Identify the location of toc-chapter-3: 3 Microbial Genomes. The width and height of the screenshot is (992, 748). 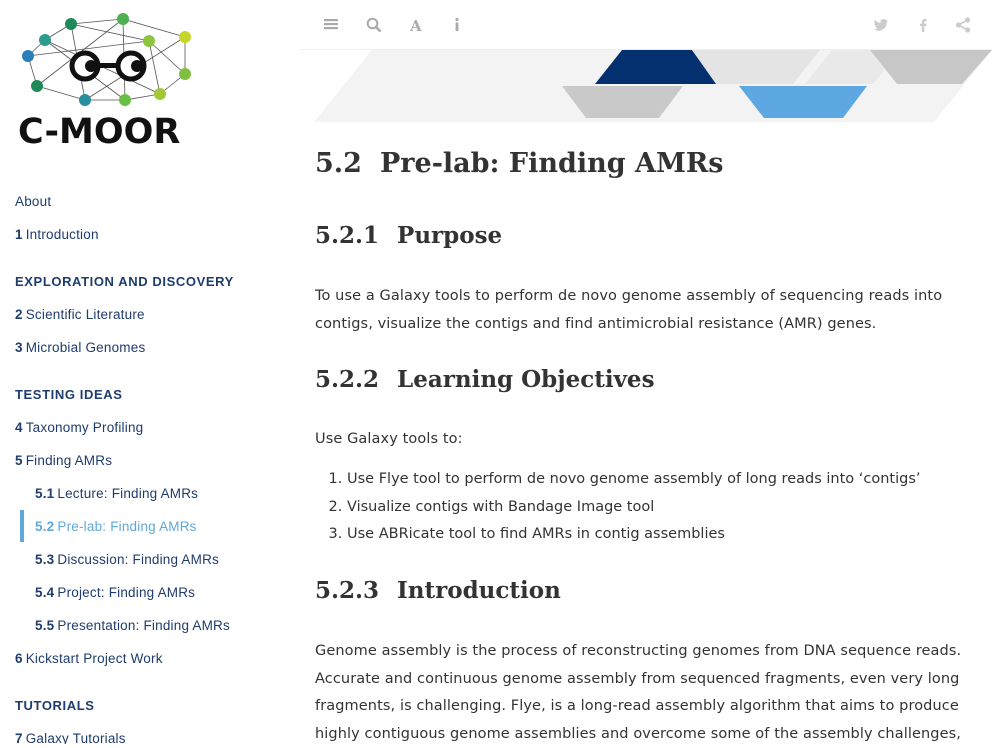
(80, 347).